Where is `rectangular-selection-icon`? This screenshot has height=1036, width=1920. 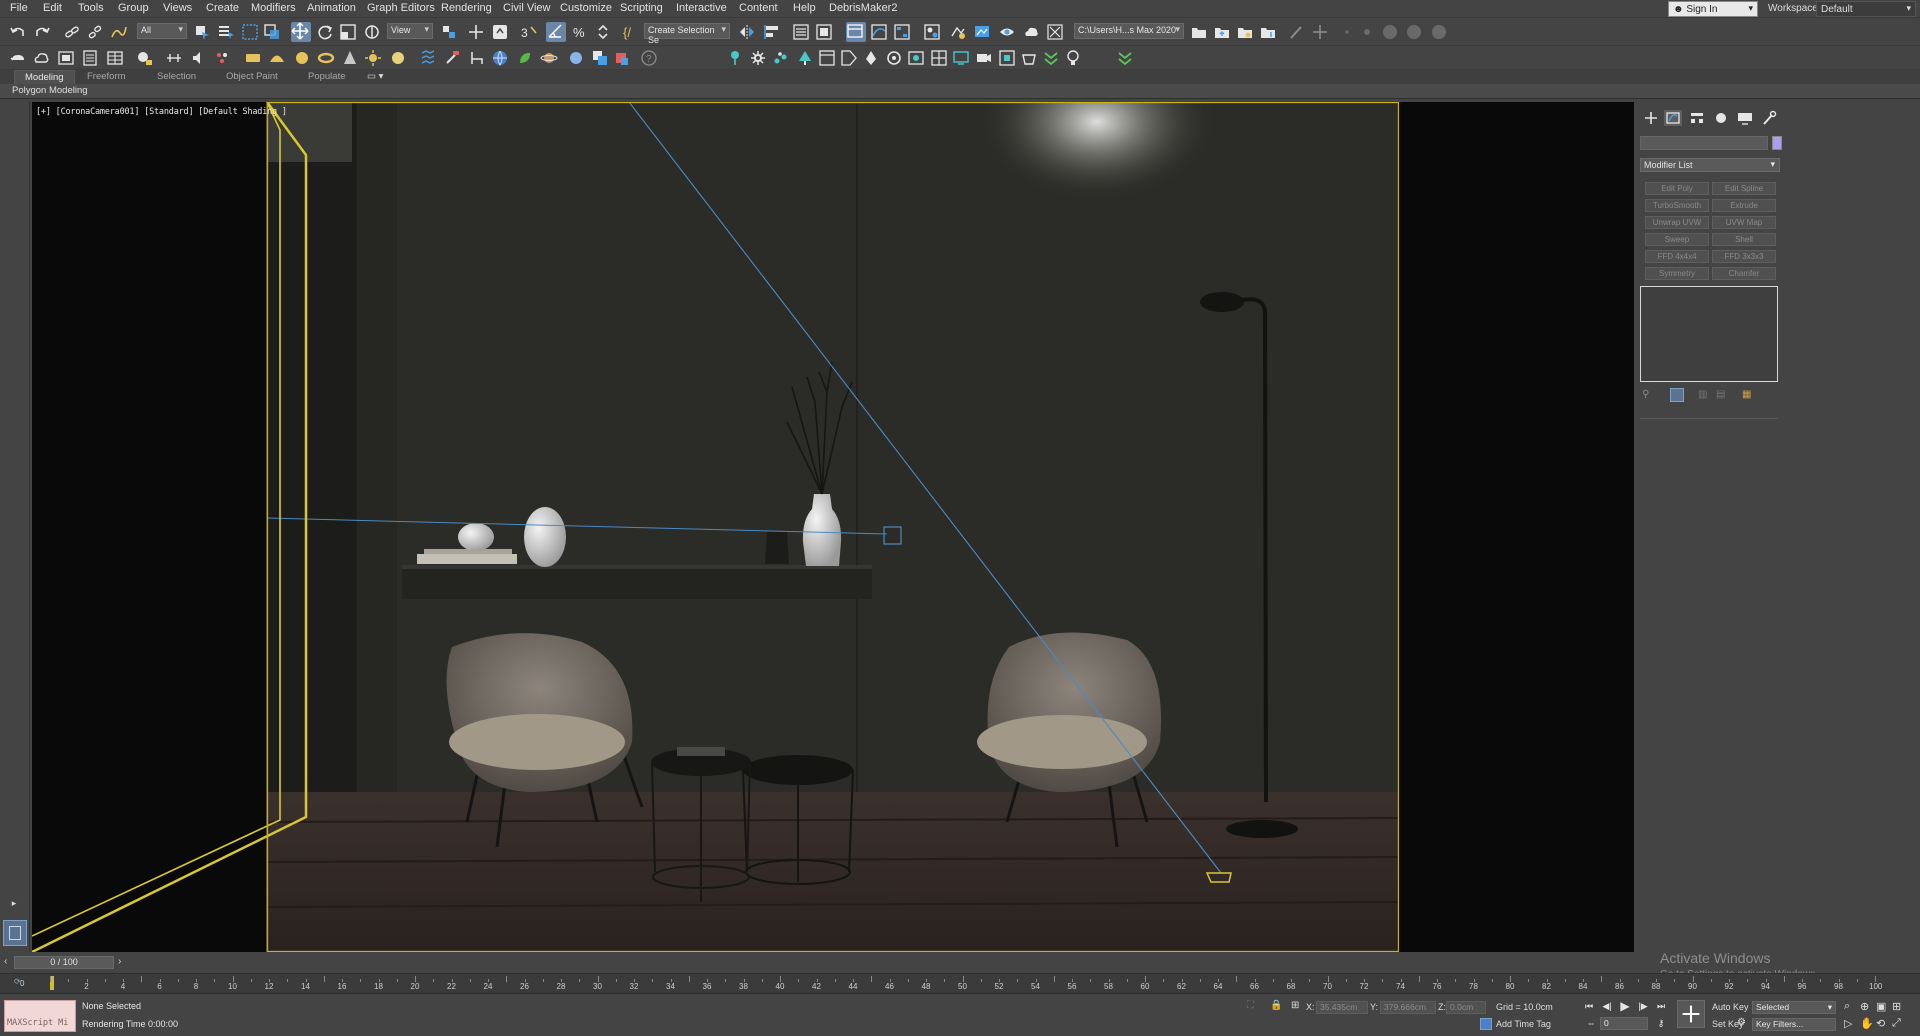
rectangular-selection-icon is located at coordinates (250, 32).